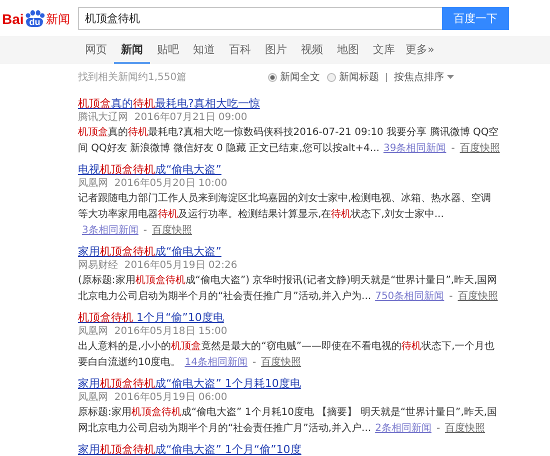 The image size is (550, 456). Describe the element at coordinates (153, 398) in the screenshot. I see `result-source: 凤凰网 2016年05月19日 06:00` at that location.